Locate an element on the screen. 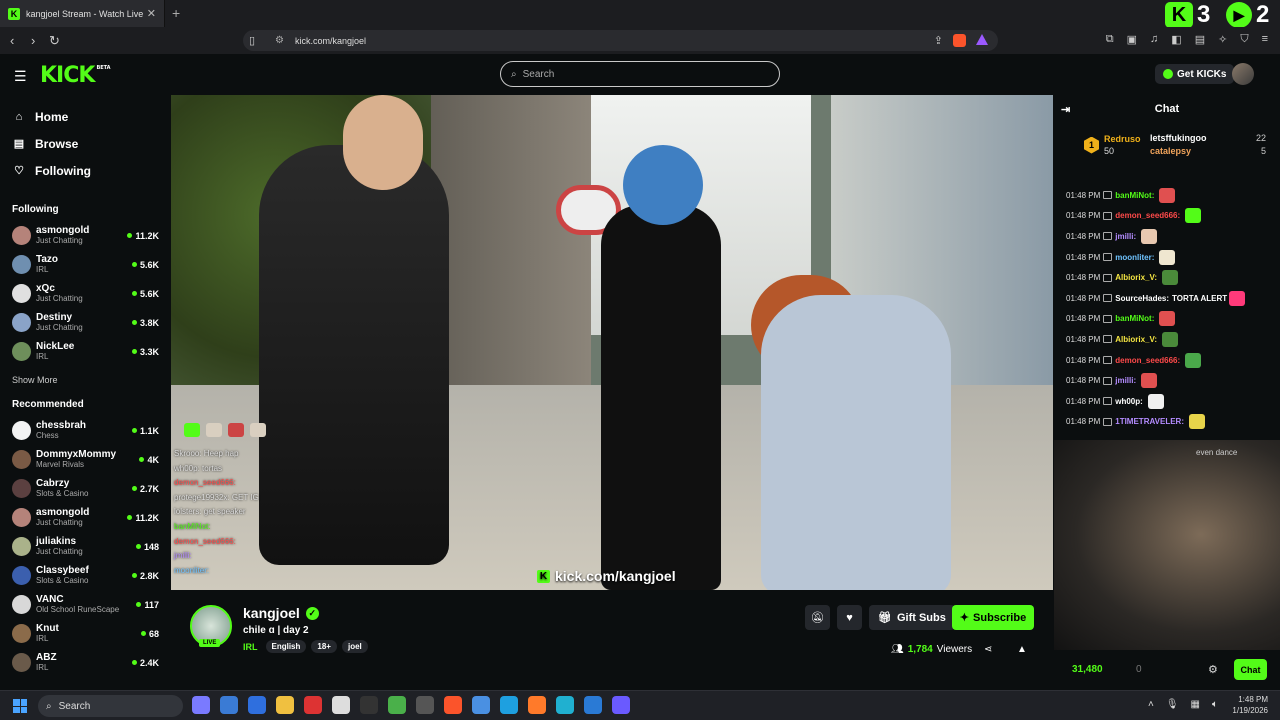  report-icon: ▲ is located at coordinates (1022, 649).